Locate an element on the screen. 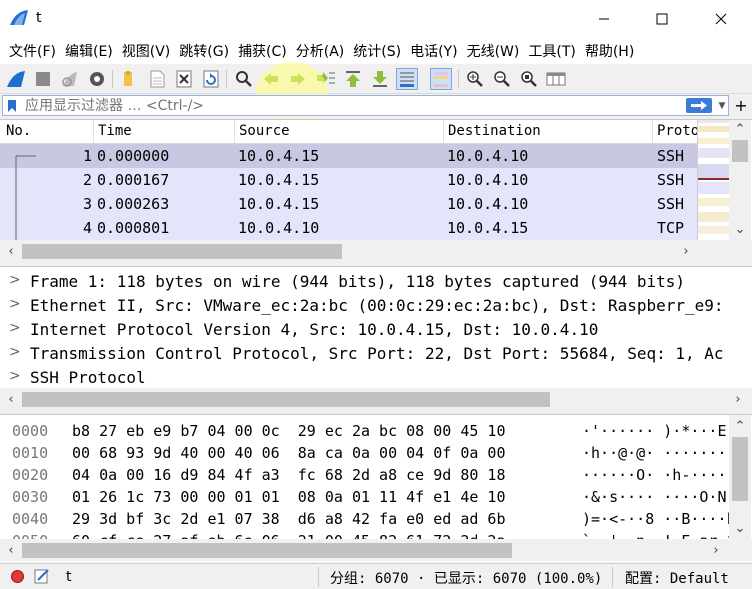 This screenshot has width=752, height=589. minimap-line is located at coordinates (714, 179).